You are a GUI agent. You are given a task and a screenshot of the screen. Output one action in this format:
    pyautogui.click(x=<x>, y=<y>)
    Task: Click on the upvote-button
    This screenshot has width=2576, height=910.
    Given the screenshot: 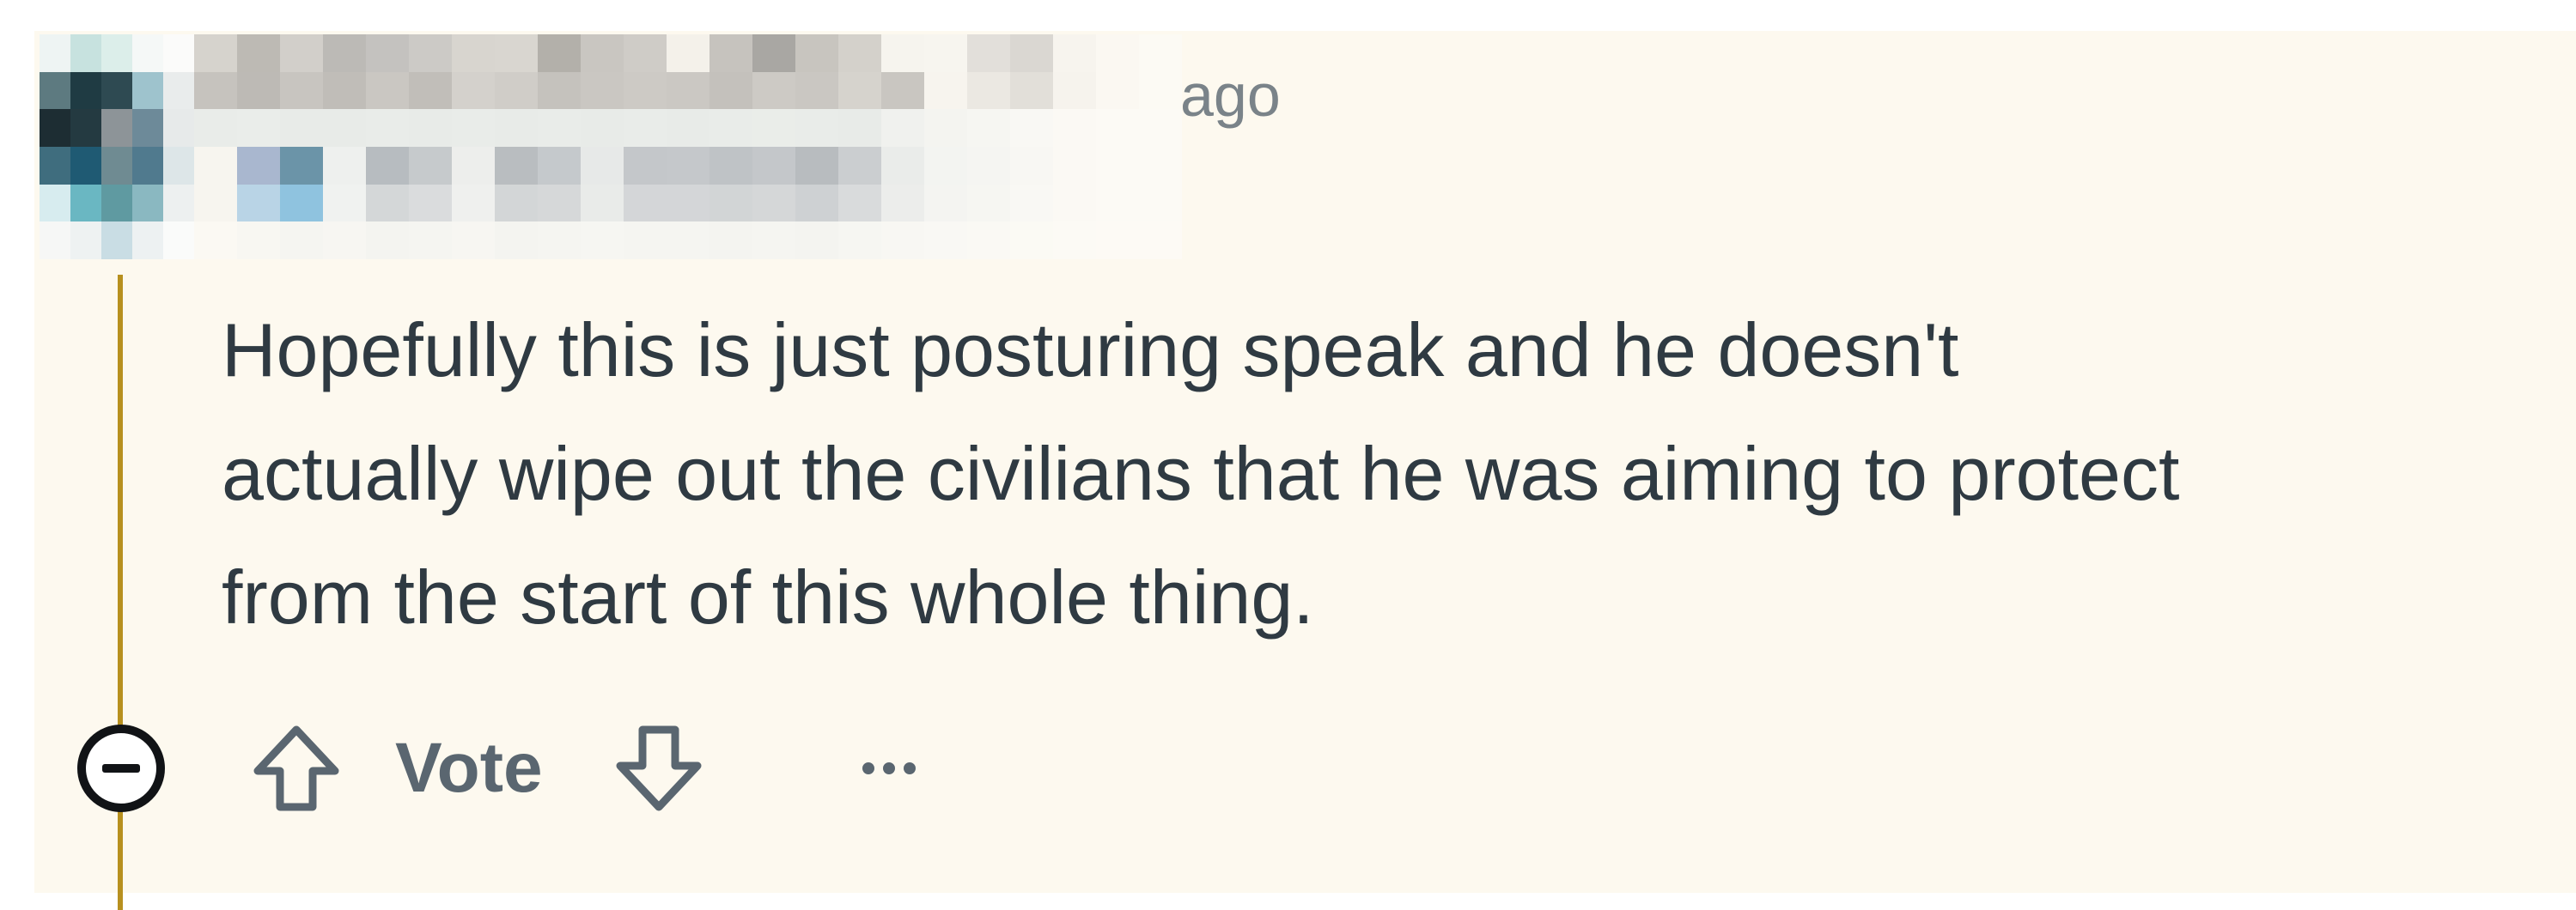 What is the action you would take?
    pyautogui.click(x=296, y=769)
    